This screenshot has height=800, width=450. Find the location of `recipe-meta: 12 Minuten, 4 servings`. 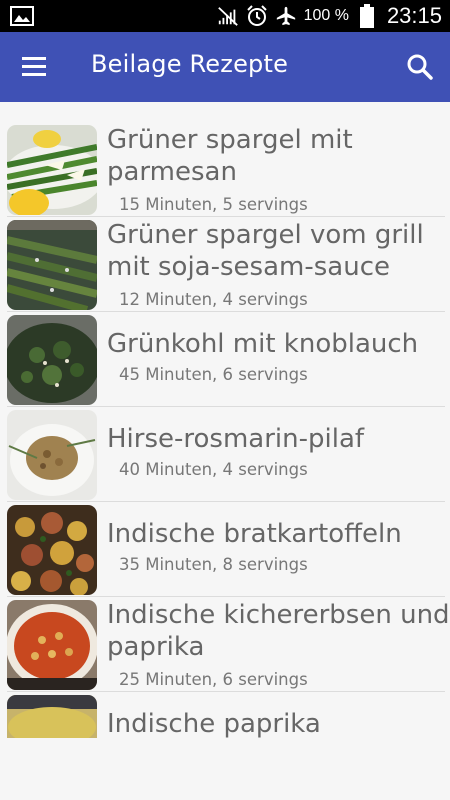

recipe-meta: 12 Minuten, 4 servings is located at coordinates (213, 299).